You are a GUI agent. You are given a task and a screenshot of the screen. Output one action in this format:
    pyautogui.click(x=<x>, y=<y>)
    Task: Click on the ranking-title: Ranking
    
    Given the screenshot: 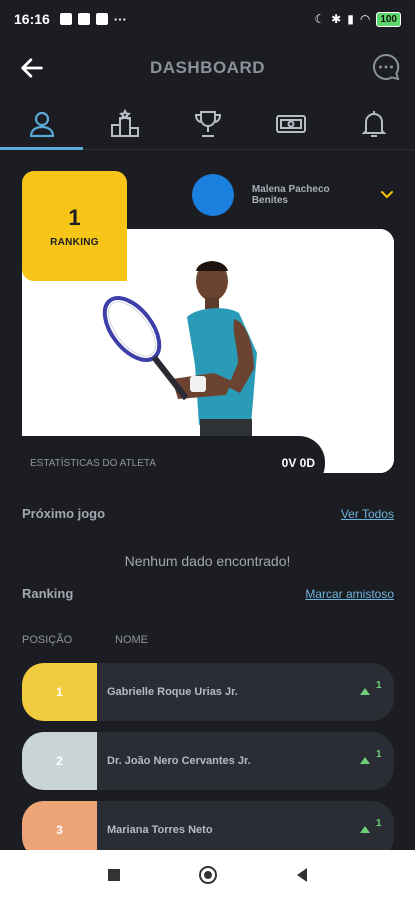 What is the action you would take?
    pyautogui.click(x=48, y=593)
    